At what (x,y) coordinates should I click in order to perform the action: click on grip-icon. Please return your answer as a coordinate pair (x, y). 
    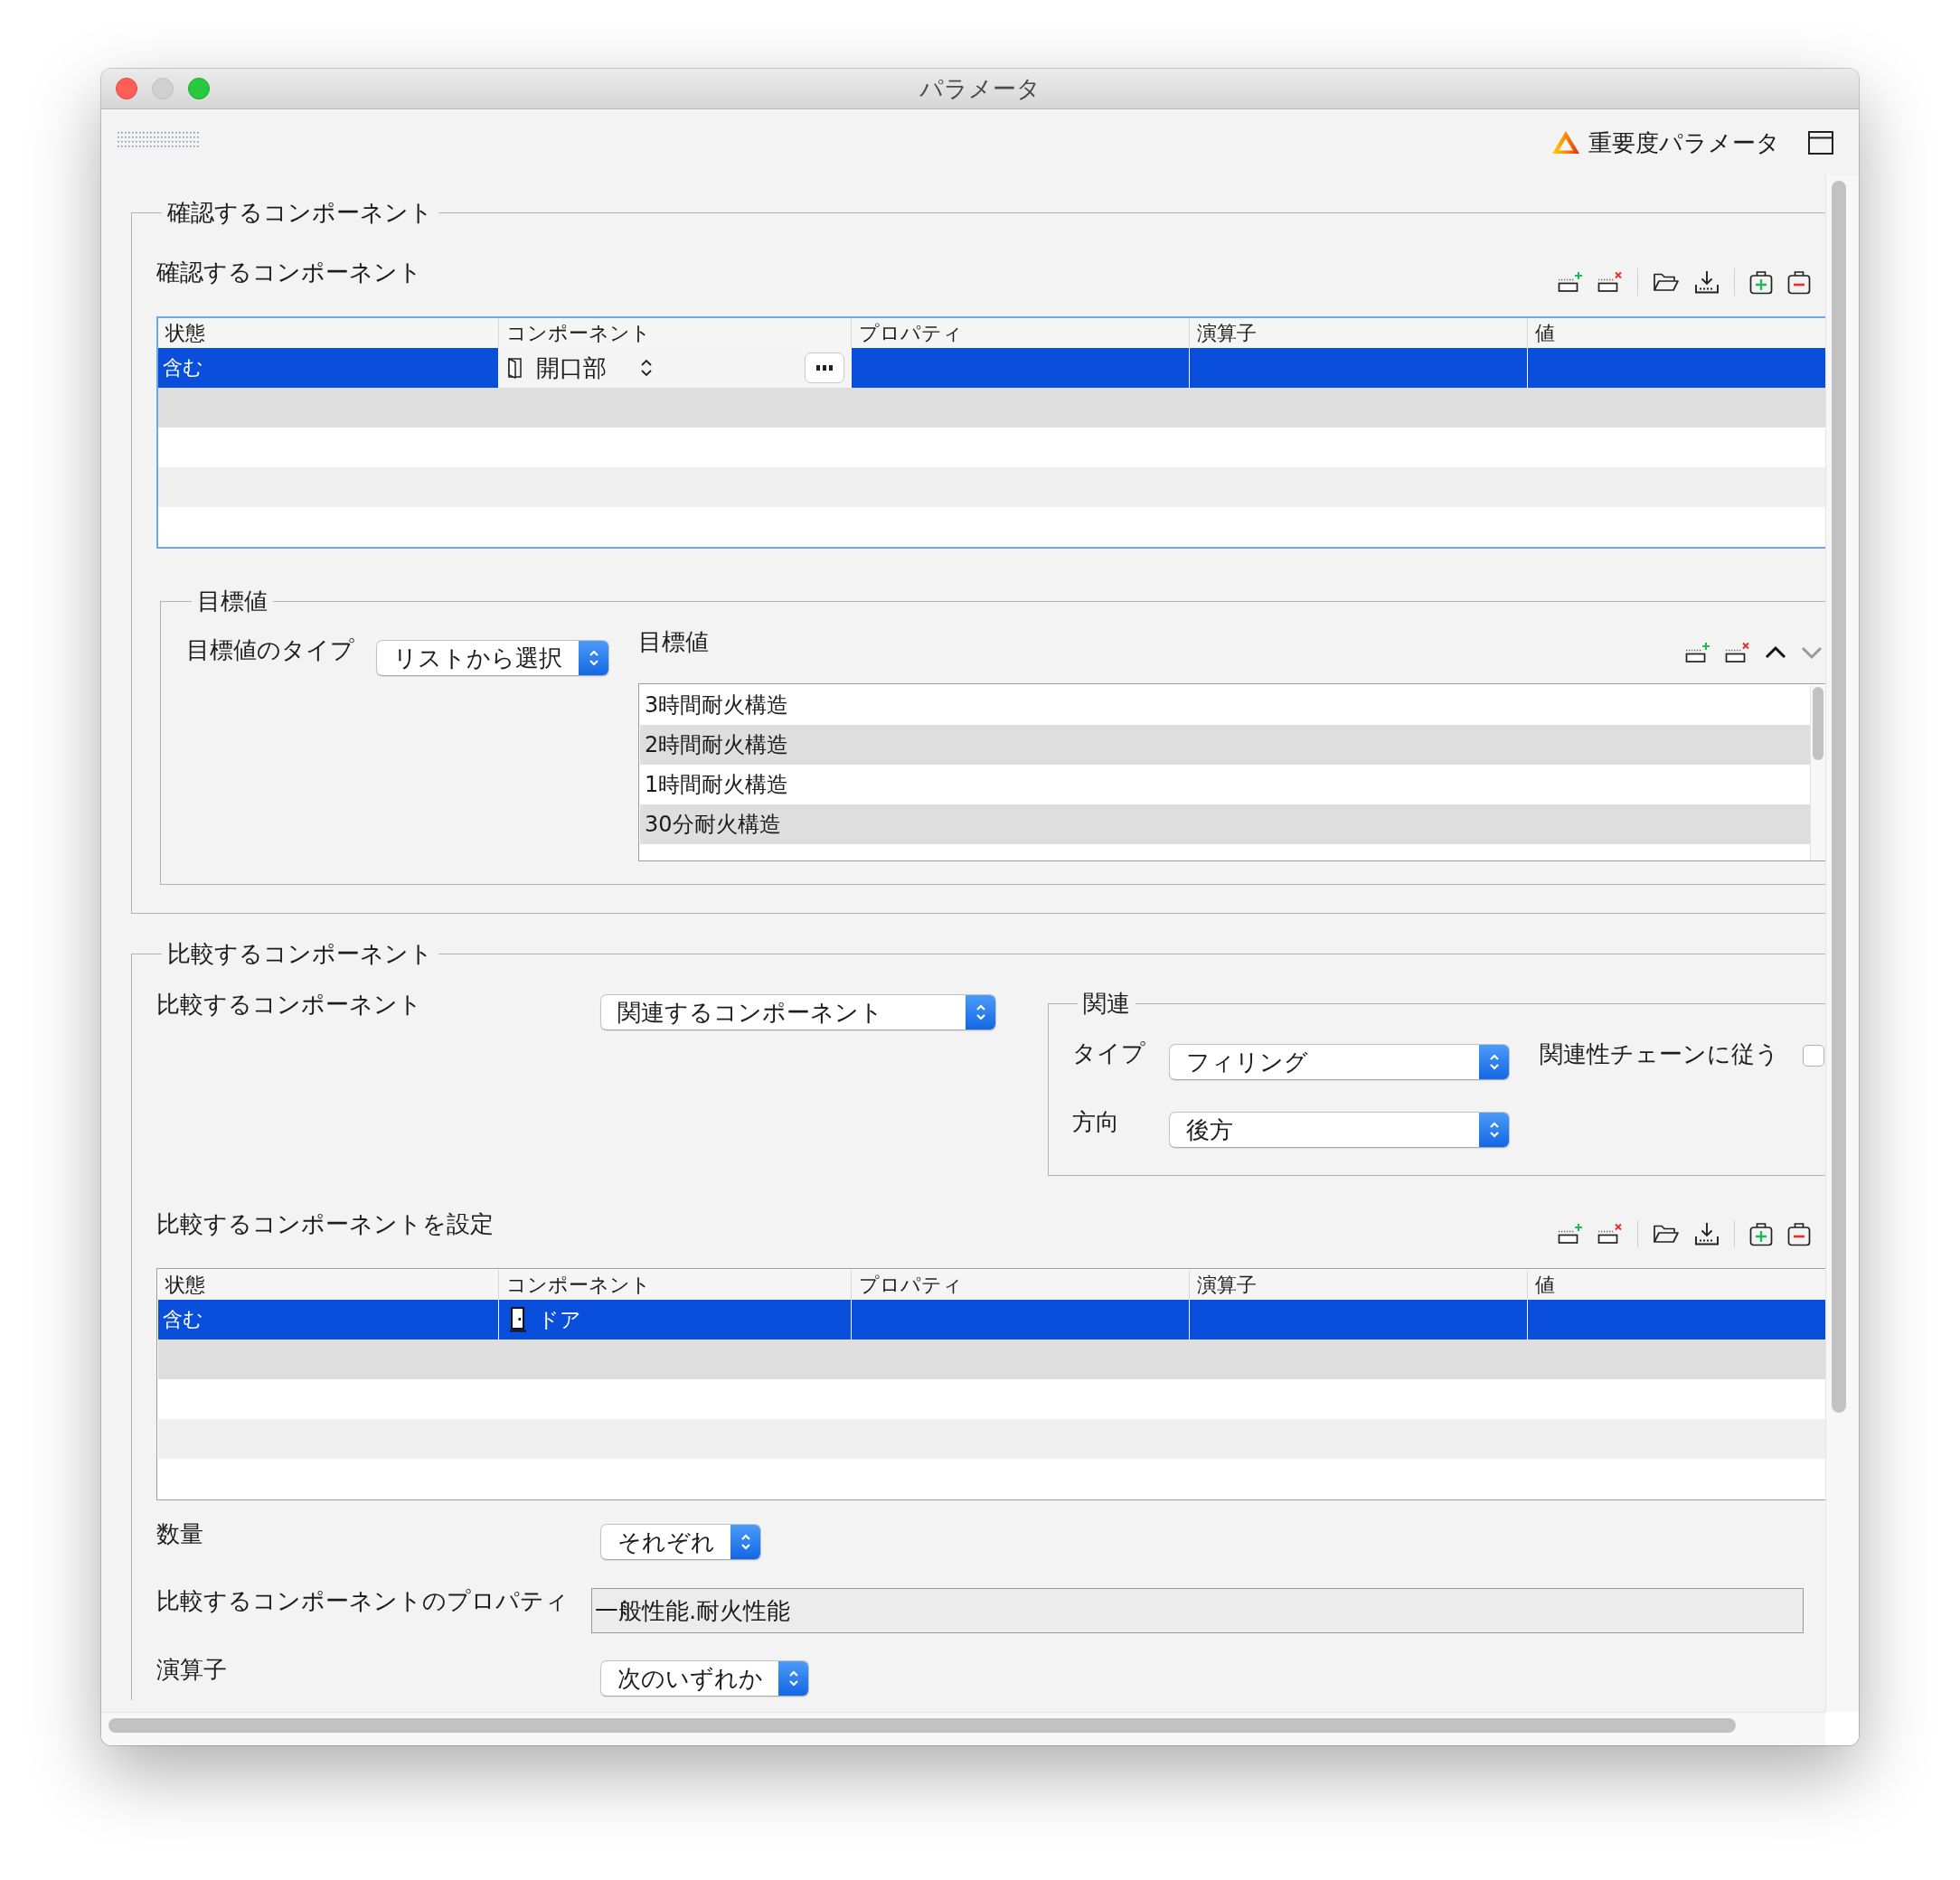
    Looking at the image, I should click on (158, 139).